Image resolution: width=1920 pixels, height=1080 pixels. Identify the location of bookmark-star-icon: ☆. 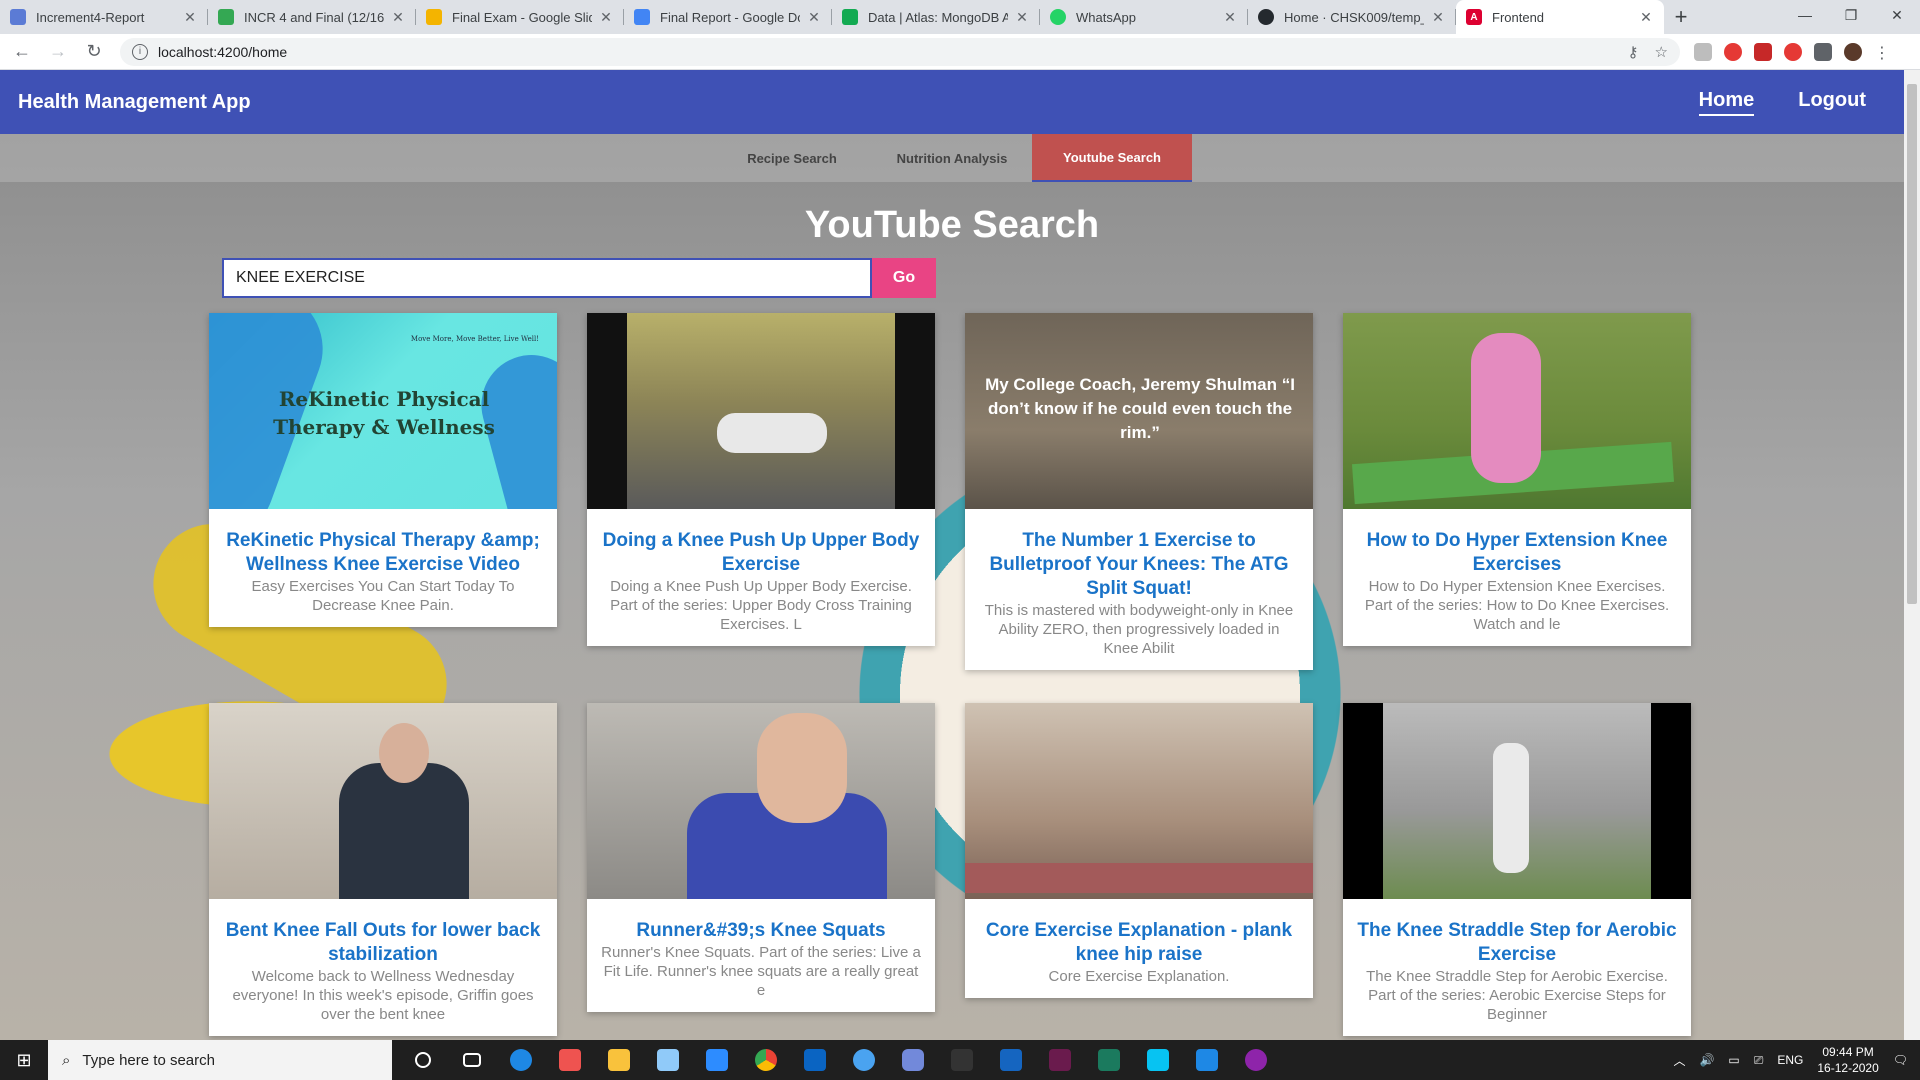
(1661, 52).